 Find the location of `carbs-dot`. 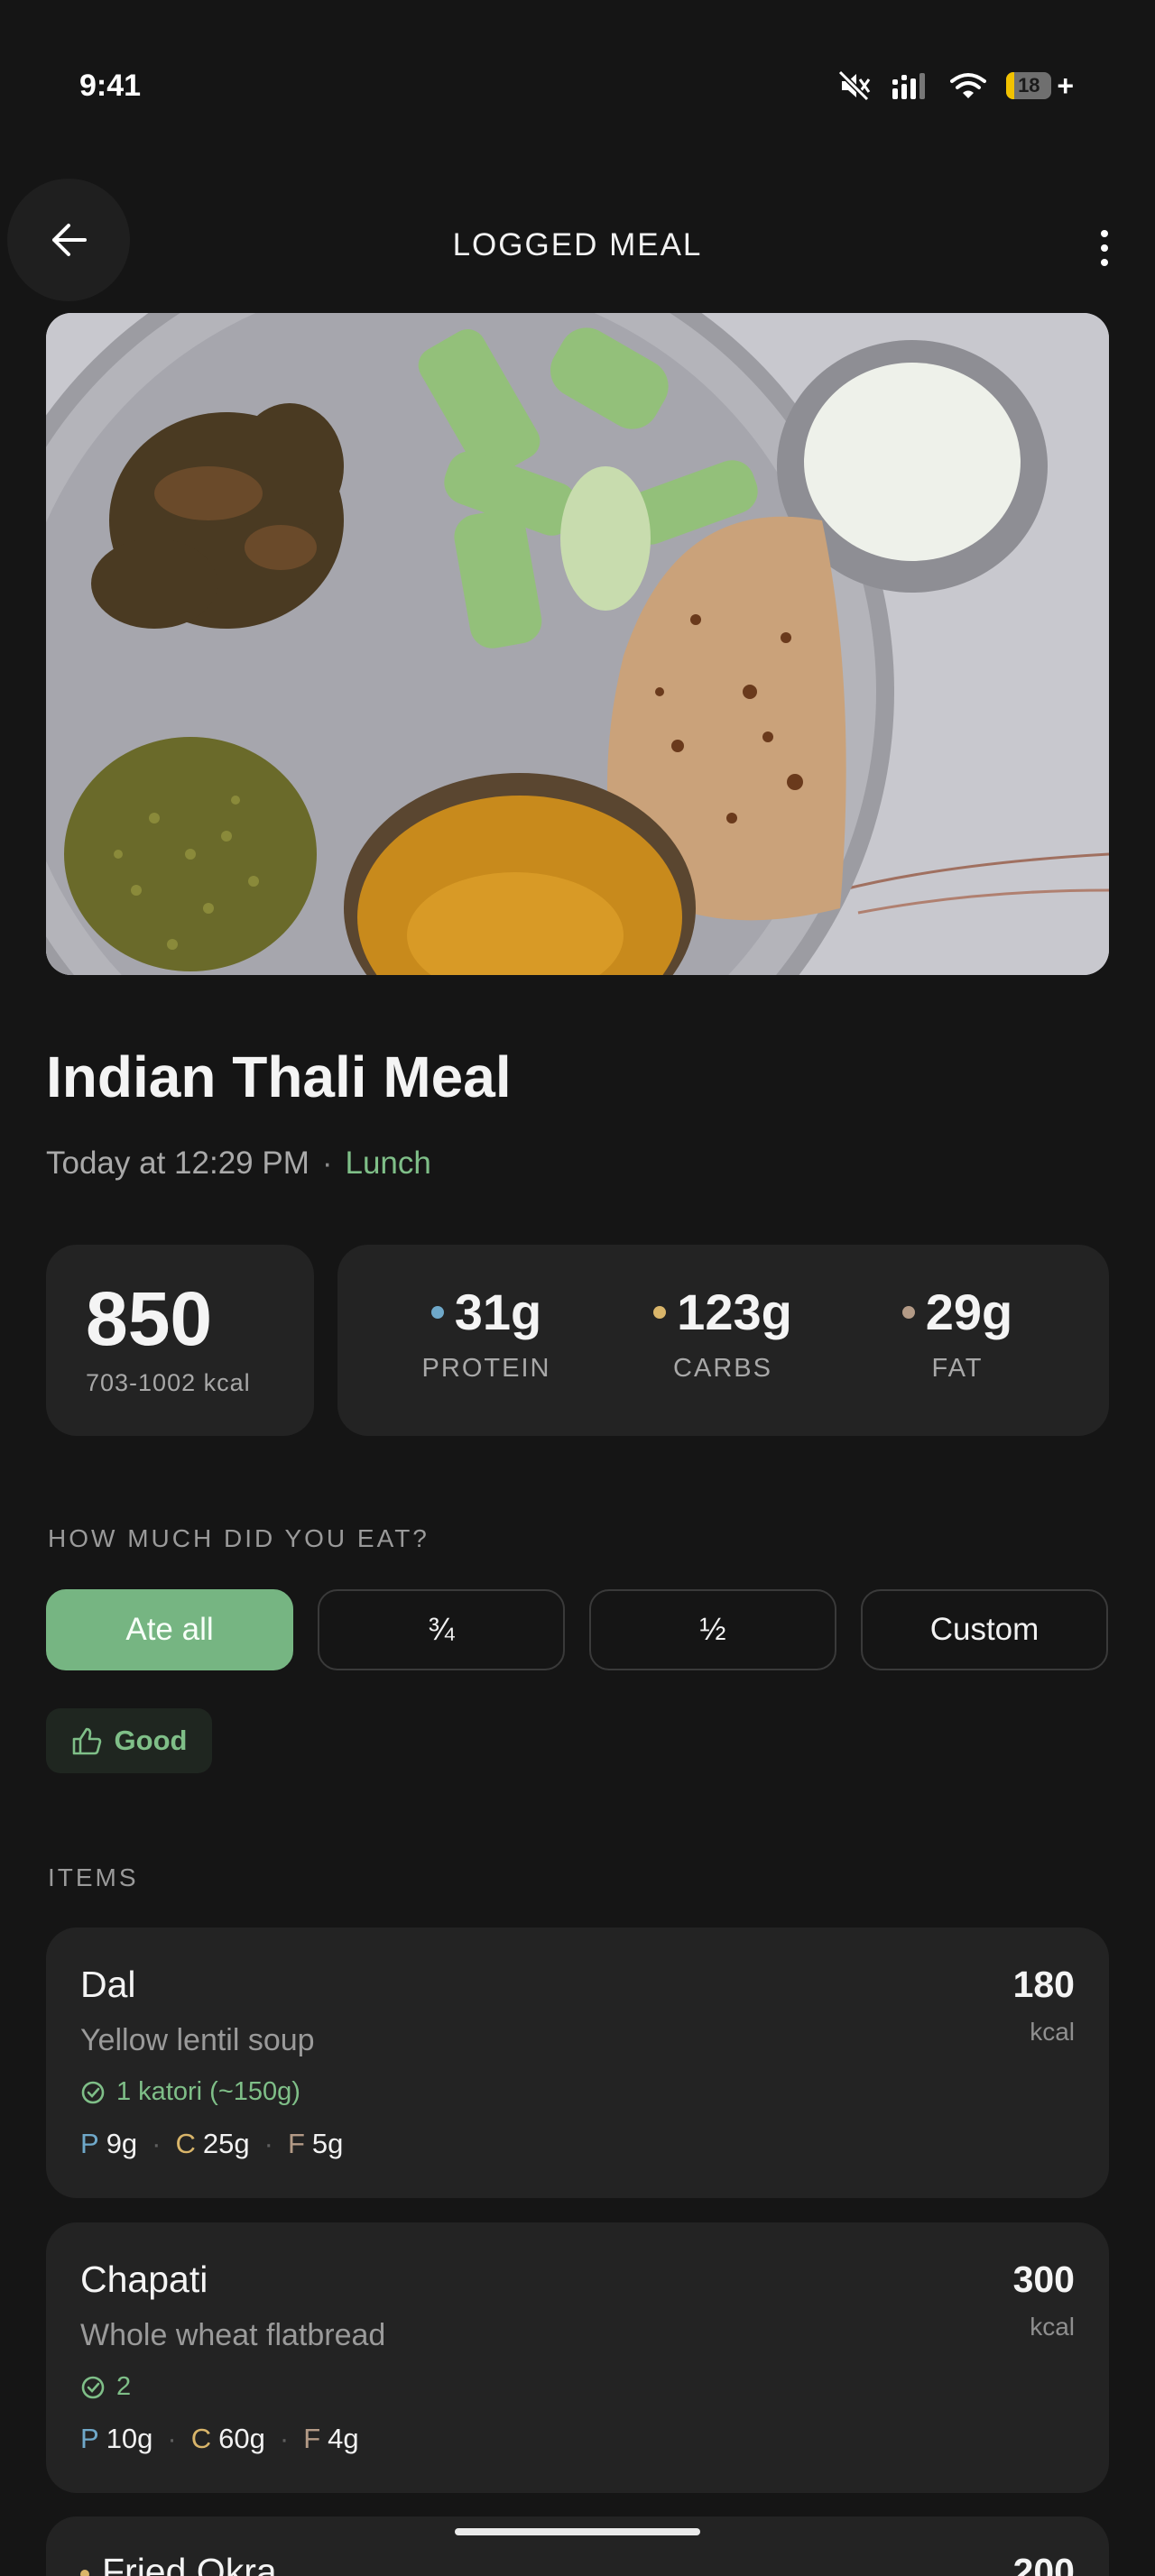

carbs-dot is located at coordinates (660, 1312).